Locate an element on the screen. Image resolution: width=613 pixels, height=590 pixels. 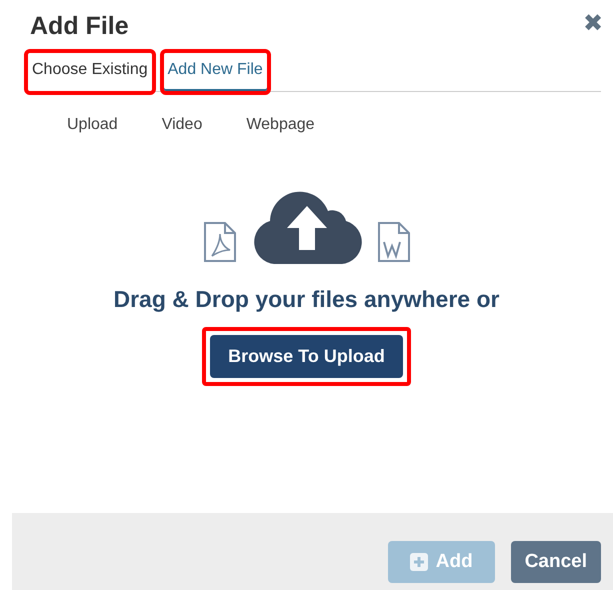
plus-icon is located at coordinates (419, 562).